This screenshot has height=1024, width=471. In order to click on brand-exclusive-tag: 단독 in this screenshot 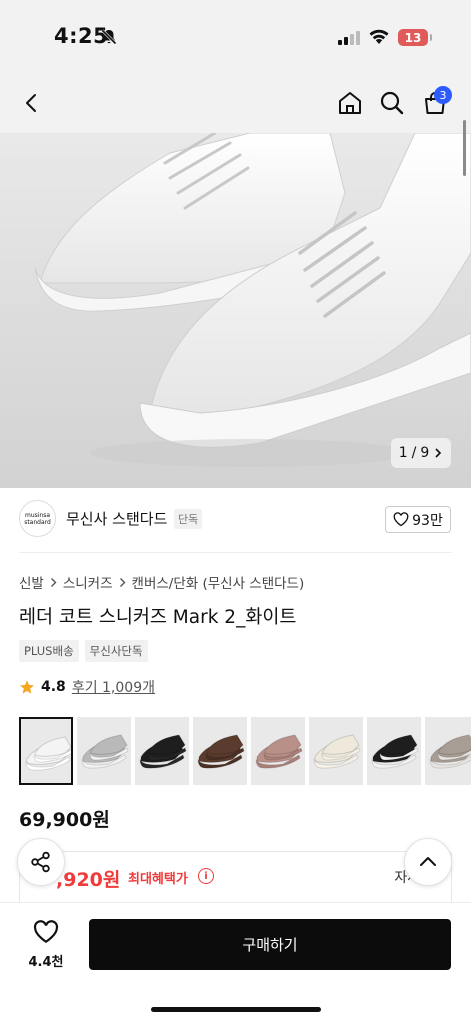, I will do `click(188, 519)`.